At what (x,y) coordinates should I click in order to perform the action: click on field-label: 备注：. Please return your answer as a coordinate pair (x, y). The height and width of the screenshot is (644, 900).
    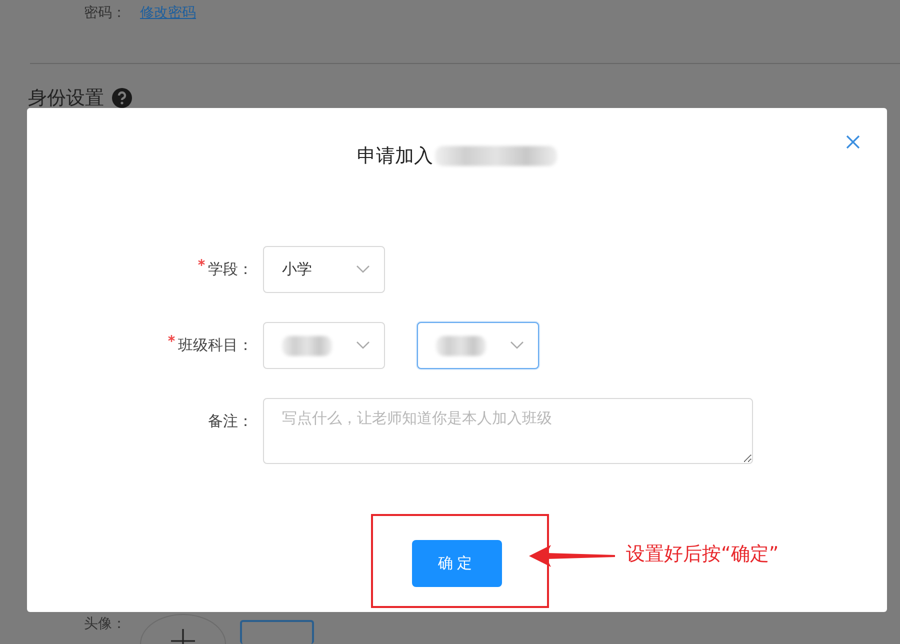
    Looking at the image, I should click on (230, 421).